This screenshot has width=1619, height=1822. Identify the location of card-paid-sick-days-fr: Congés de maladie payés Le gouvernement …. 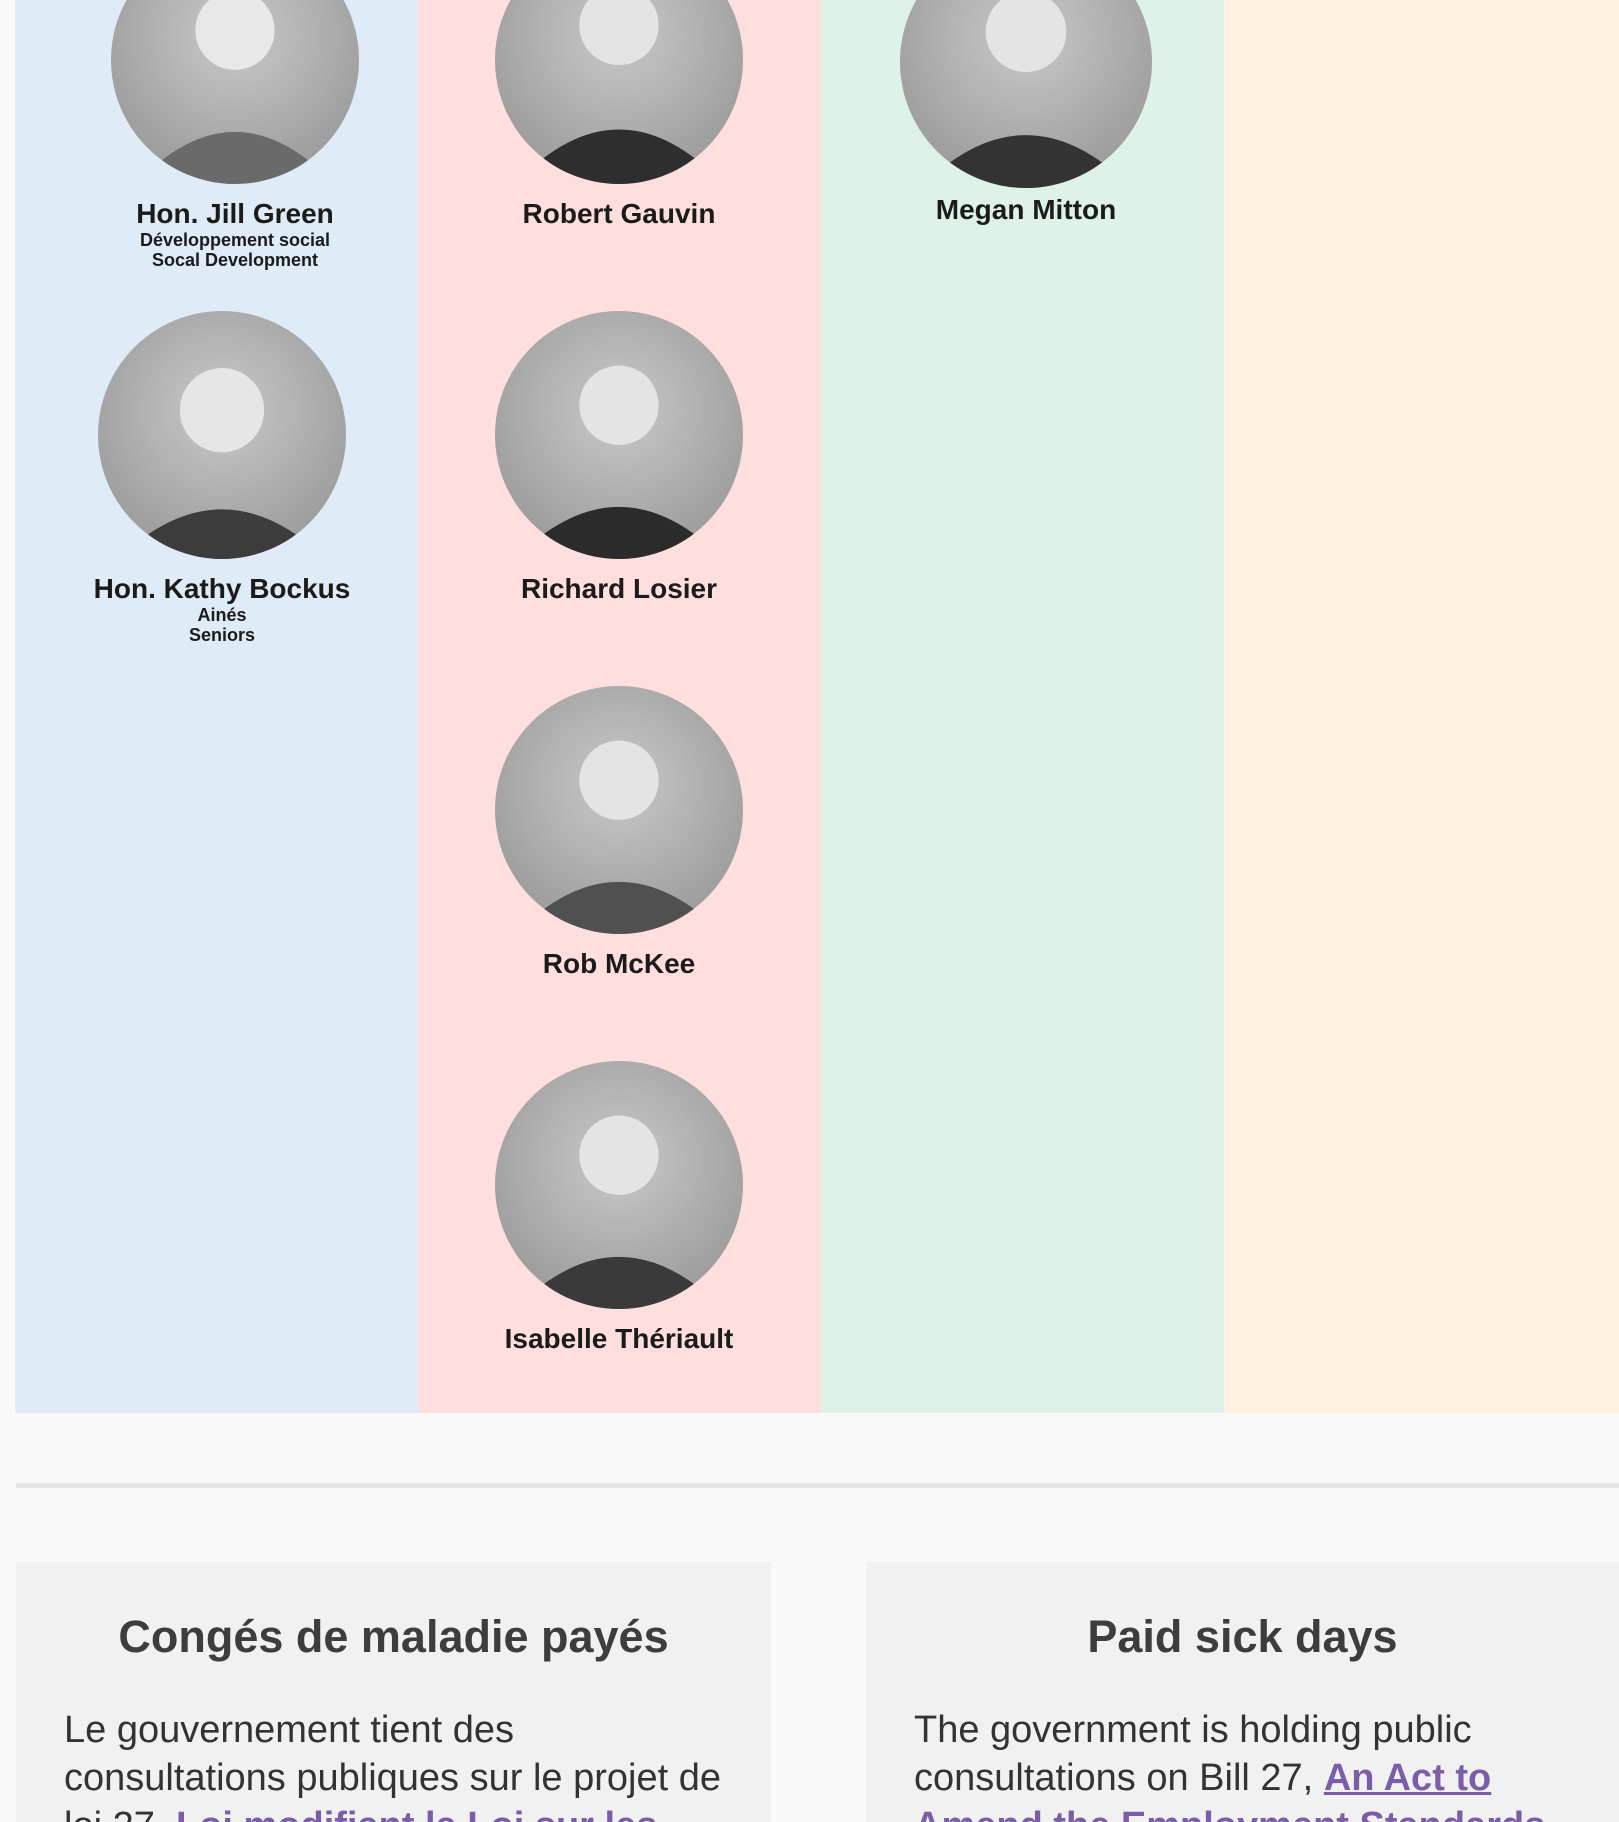
(393, 1692).